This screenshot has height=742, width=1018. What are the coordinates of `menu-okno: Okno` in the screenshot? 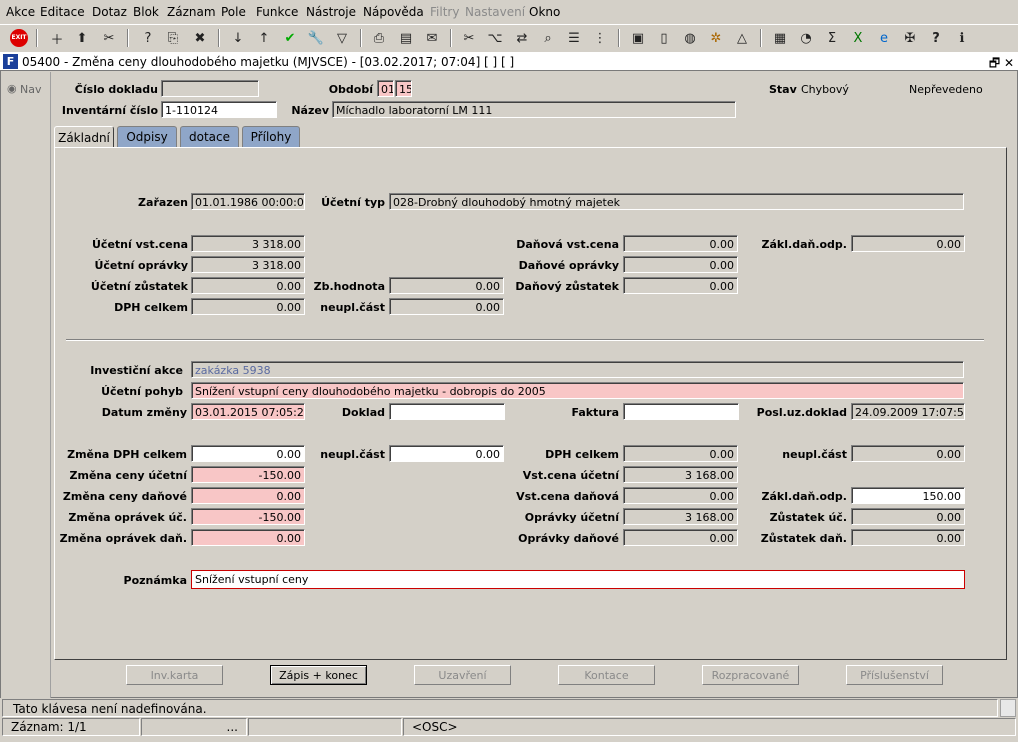 It's located at (544, 12).